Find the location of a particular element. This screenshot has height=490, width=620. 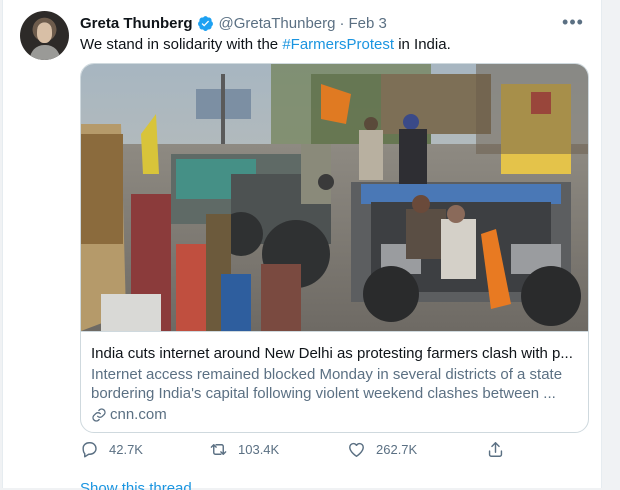

more-icon: ••• is located at coordinates (573, 22).